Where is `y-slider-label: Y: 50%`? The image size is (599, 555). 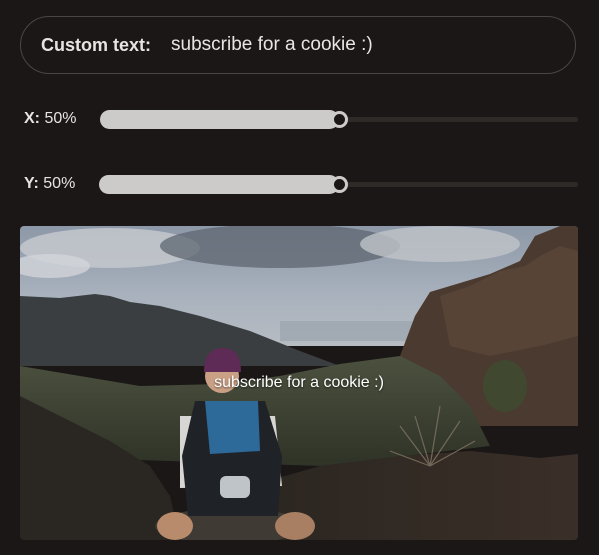
y-slider-label: Y: 50% is located at coordinates (61, 184).